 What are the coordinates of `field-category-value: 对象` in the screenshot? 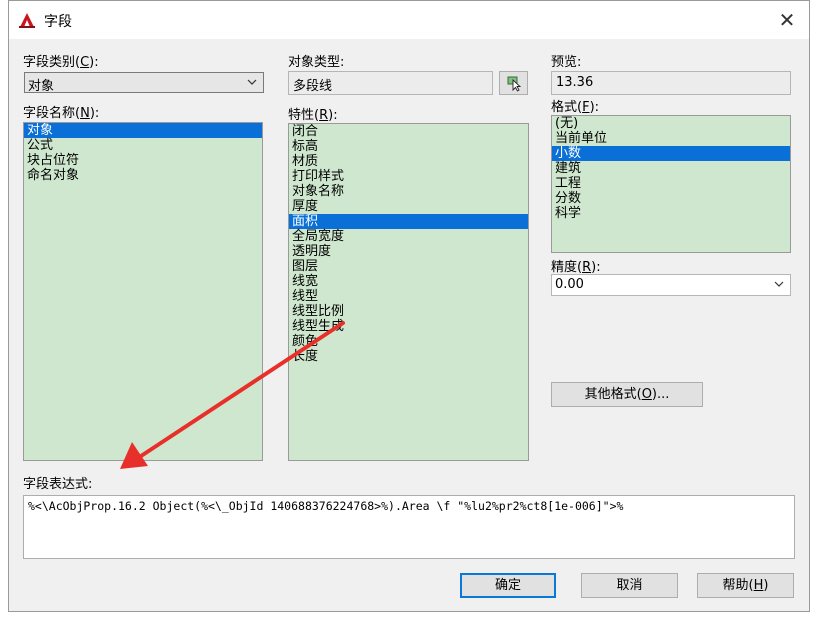 It's located at (41, 86).